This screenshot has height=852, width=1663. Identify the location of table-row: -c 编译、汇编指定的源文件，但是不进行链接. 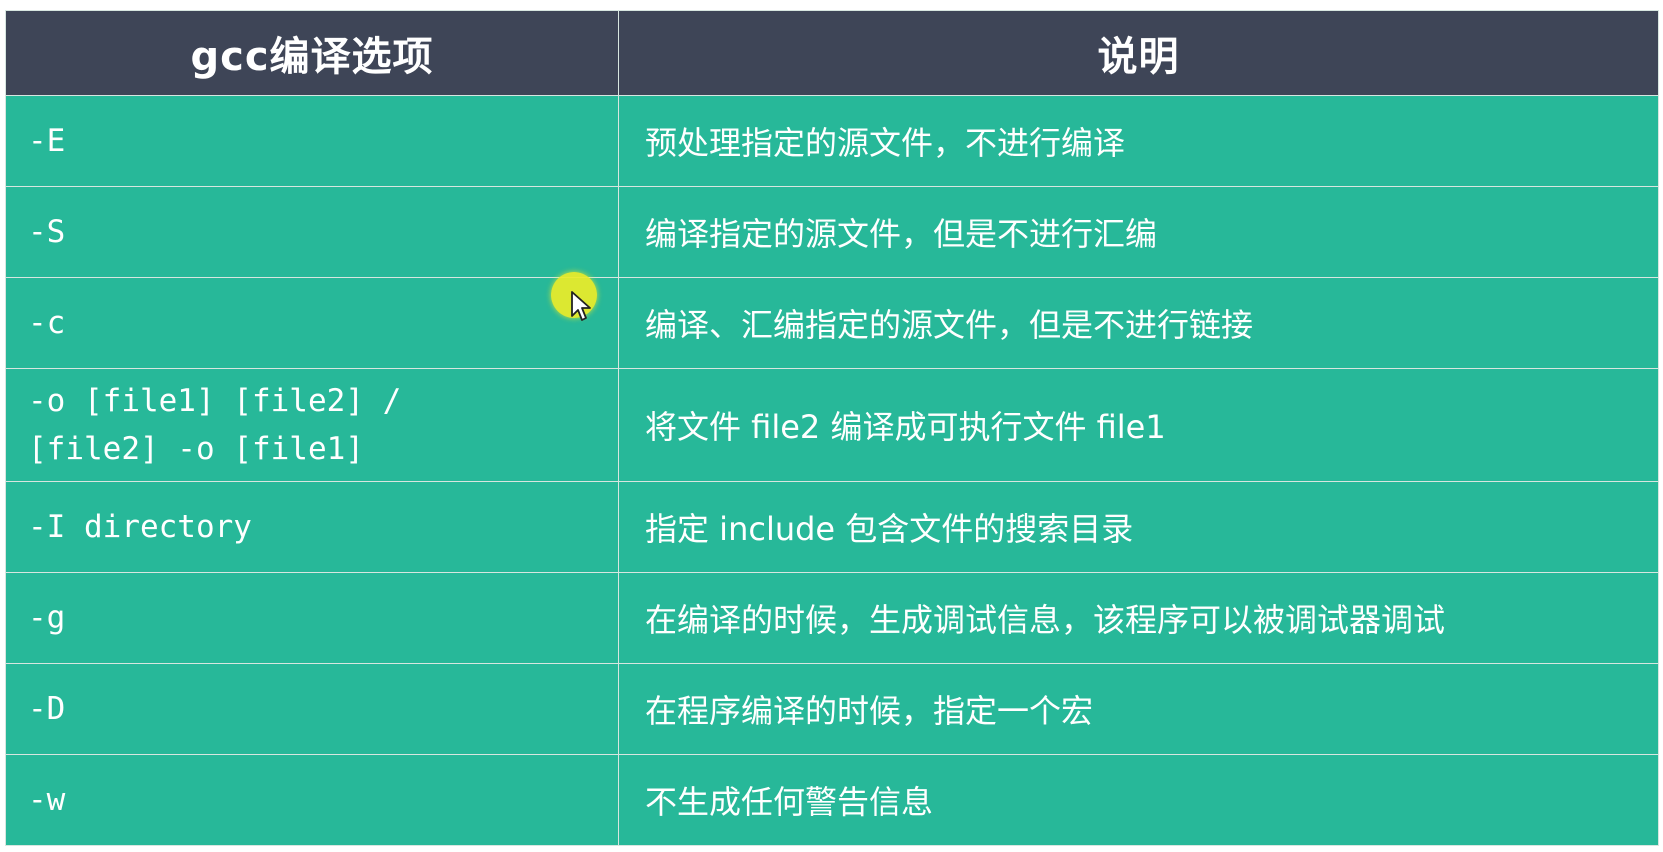
(832, 323).